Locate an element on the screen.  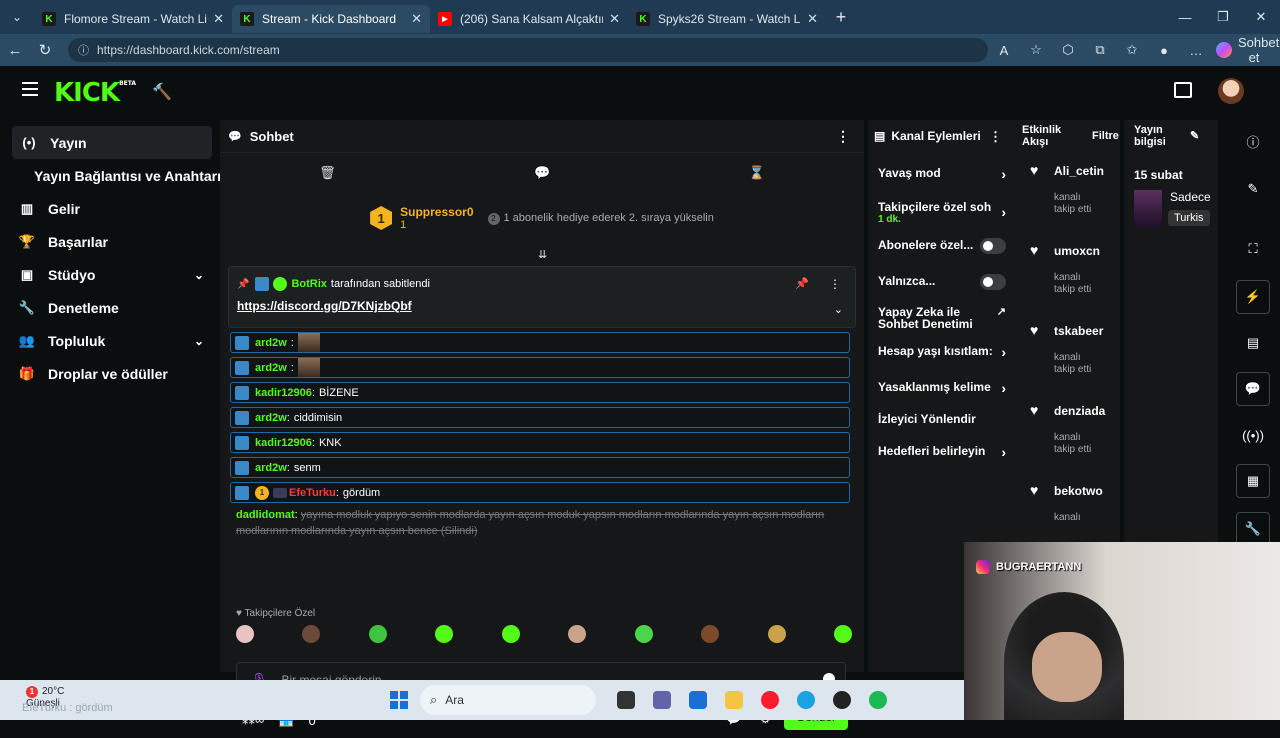
taskbar-search: ⌕ Ara is located at coordinates (508, 700).